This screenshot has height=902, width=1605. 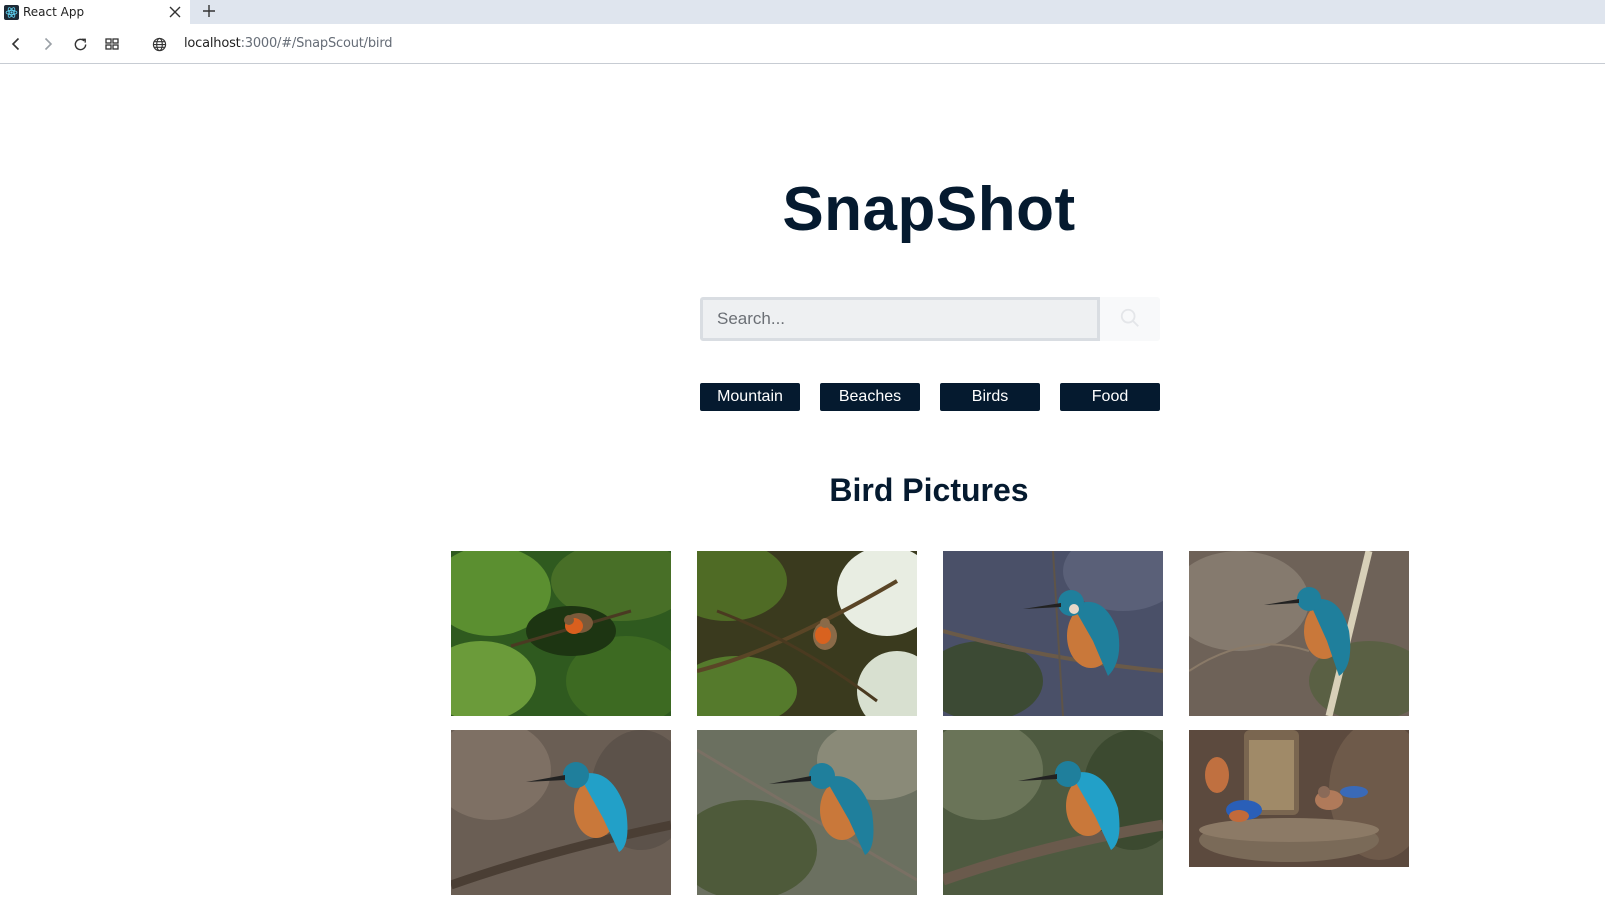 What do you see at coordinates (316, 43) in the screenshot?
I see `url-path: :3000/#/SnapScout/bird` at bounding box center [316, 43].